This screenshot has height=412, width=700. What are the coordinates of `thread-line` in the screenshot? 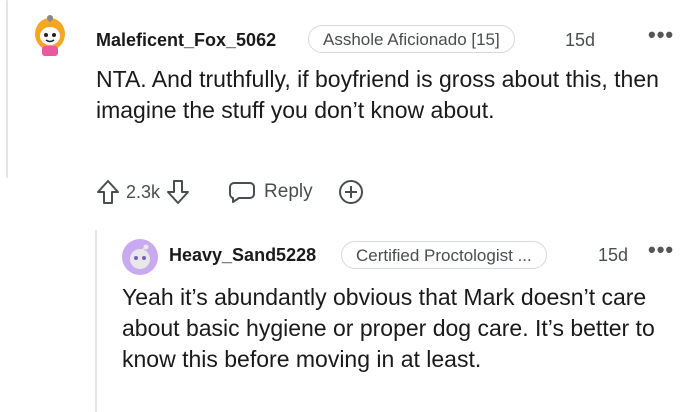 It's located at (7, 89).